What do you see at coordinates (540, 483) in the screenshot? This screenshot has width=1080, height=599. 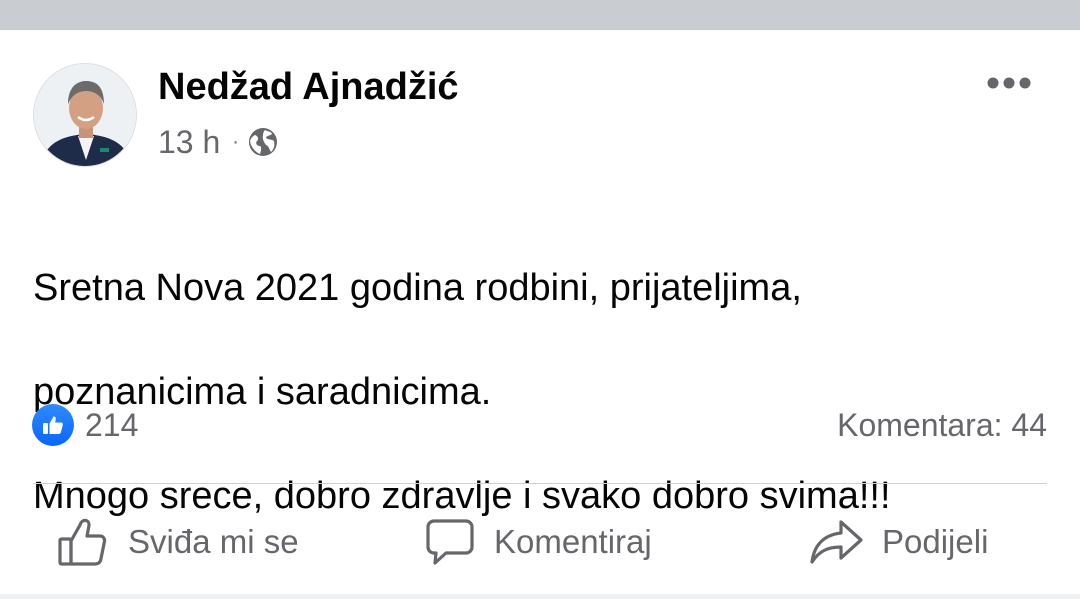 I see `divider` at bounding box center [540, 483].